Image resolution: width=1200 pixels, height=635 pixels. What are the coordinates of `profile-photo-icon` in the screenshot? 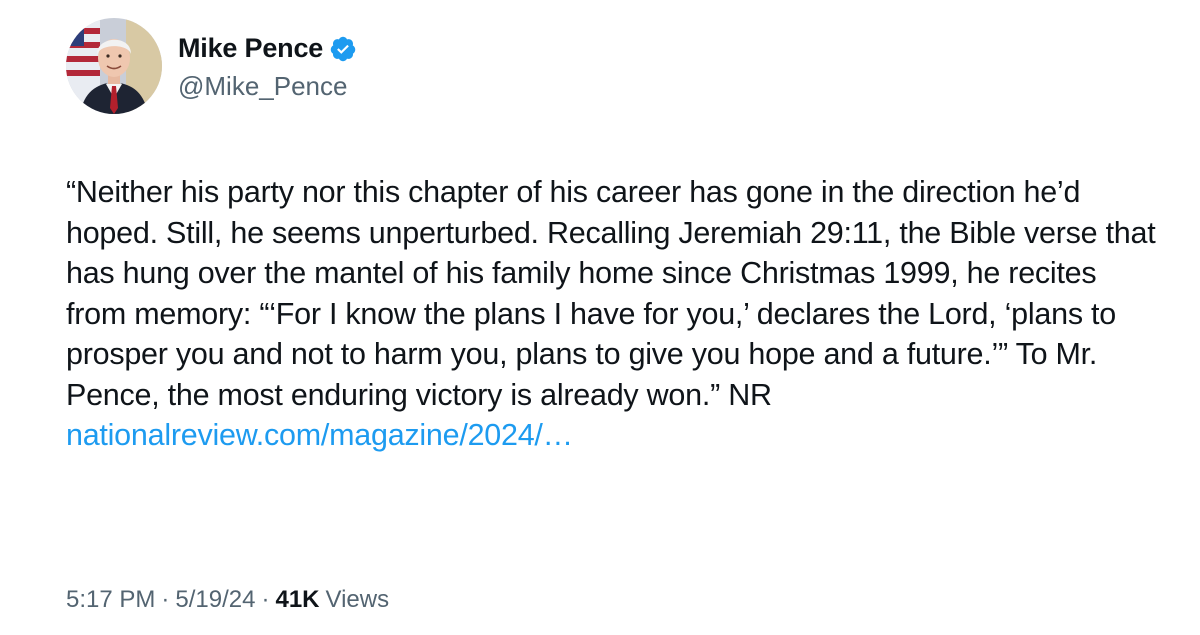 It's located at (114, 66).